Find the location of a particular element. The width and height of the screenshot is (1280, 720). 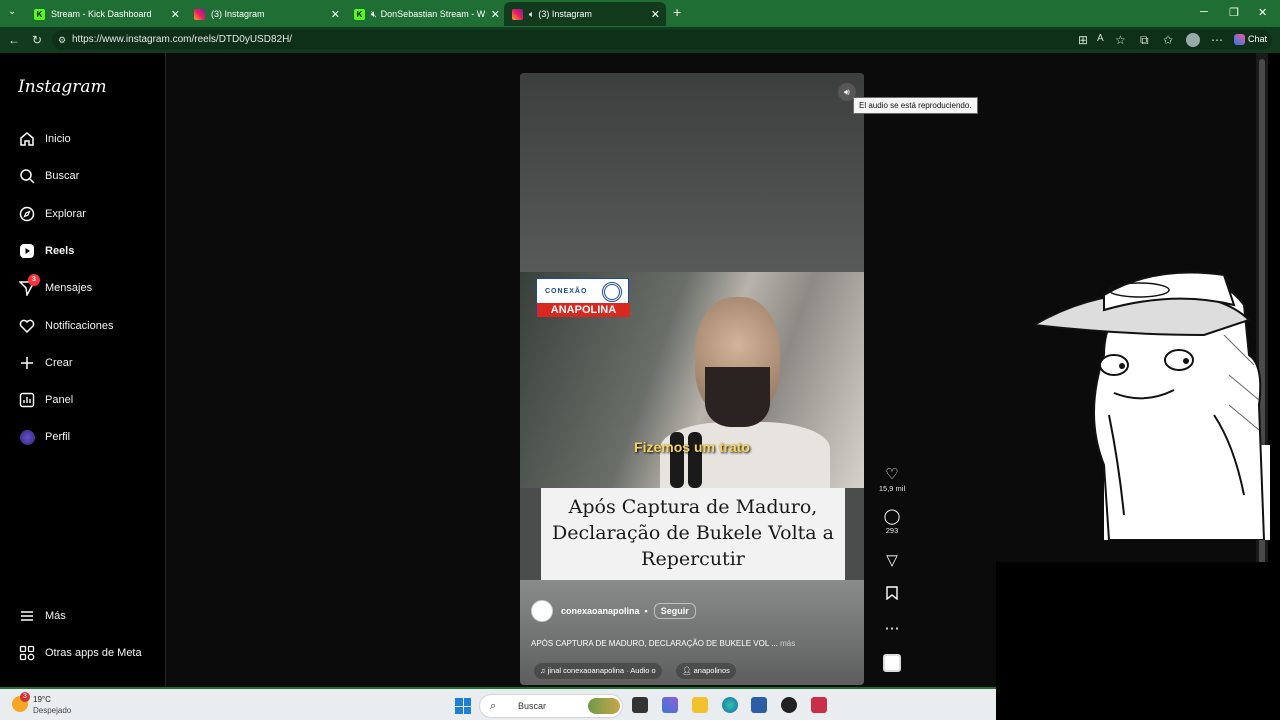

site-info-icon: ⚙ is located at coordinates (62, 40).